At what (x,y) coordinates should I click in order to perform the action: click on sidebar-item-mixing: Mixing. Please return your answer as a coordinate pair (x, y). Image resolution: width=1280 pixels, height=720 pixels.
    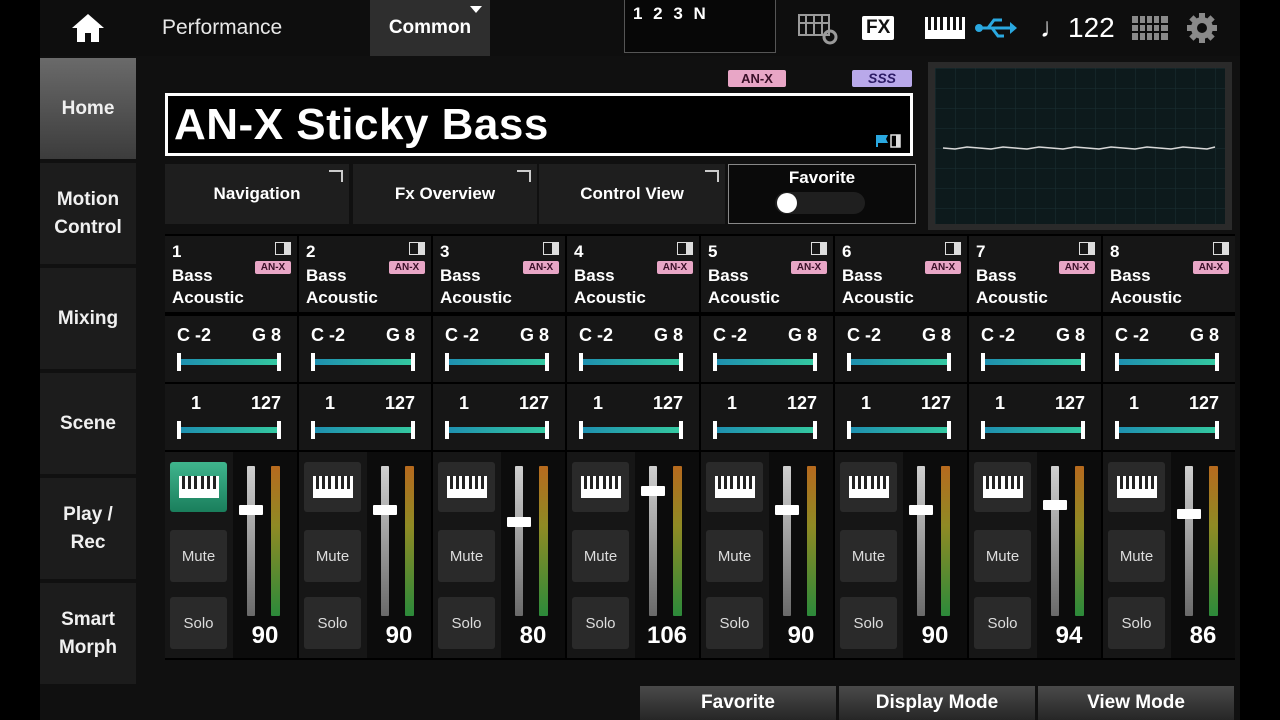
    Looking at the image, I should click on (88, 318).